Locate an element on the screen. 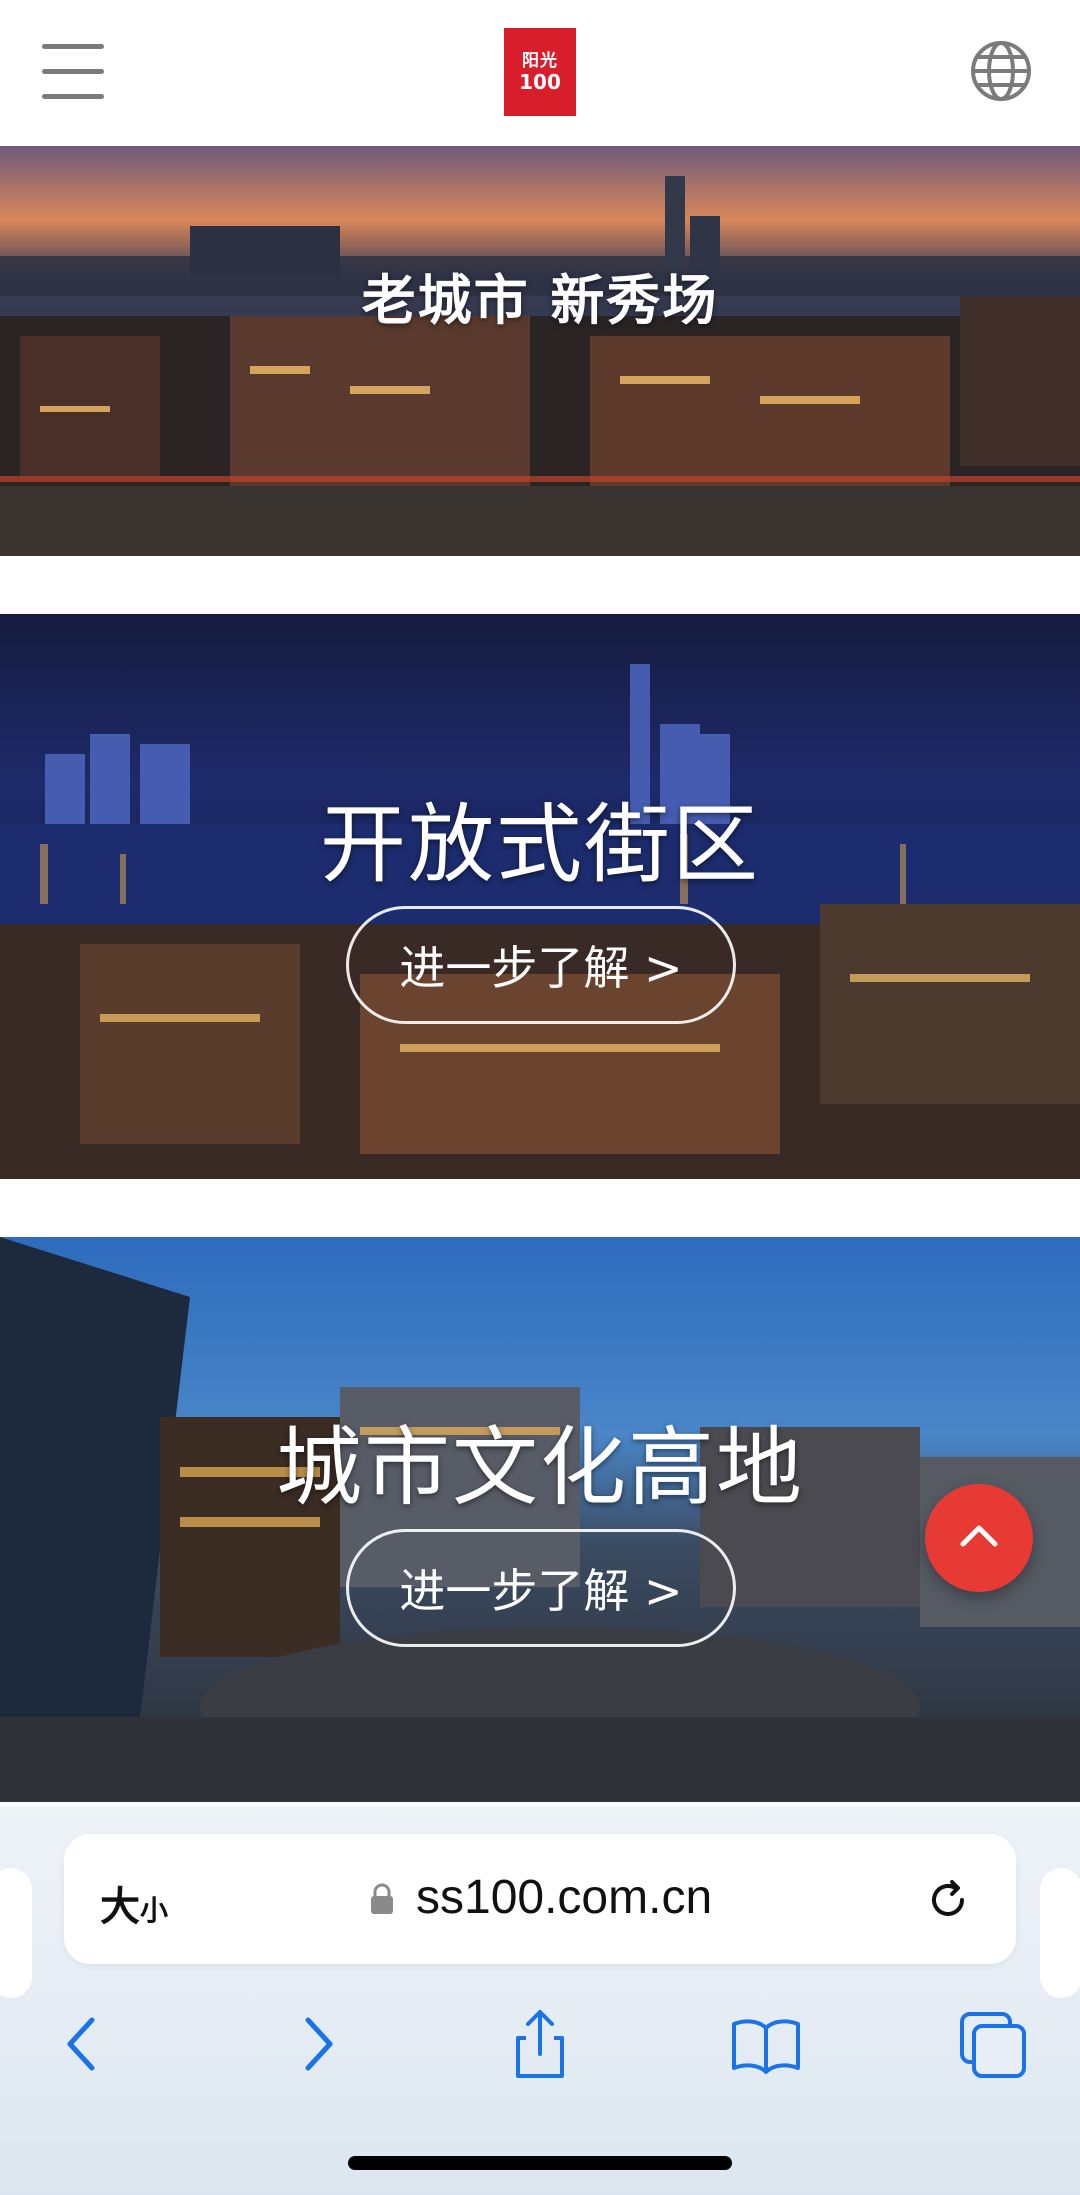 Image resolution: width=1080 pixels, height=2195 pixels. text-size-big: 大 is located at coordinates (120, 1907).